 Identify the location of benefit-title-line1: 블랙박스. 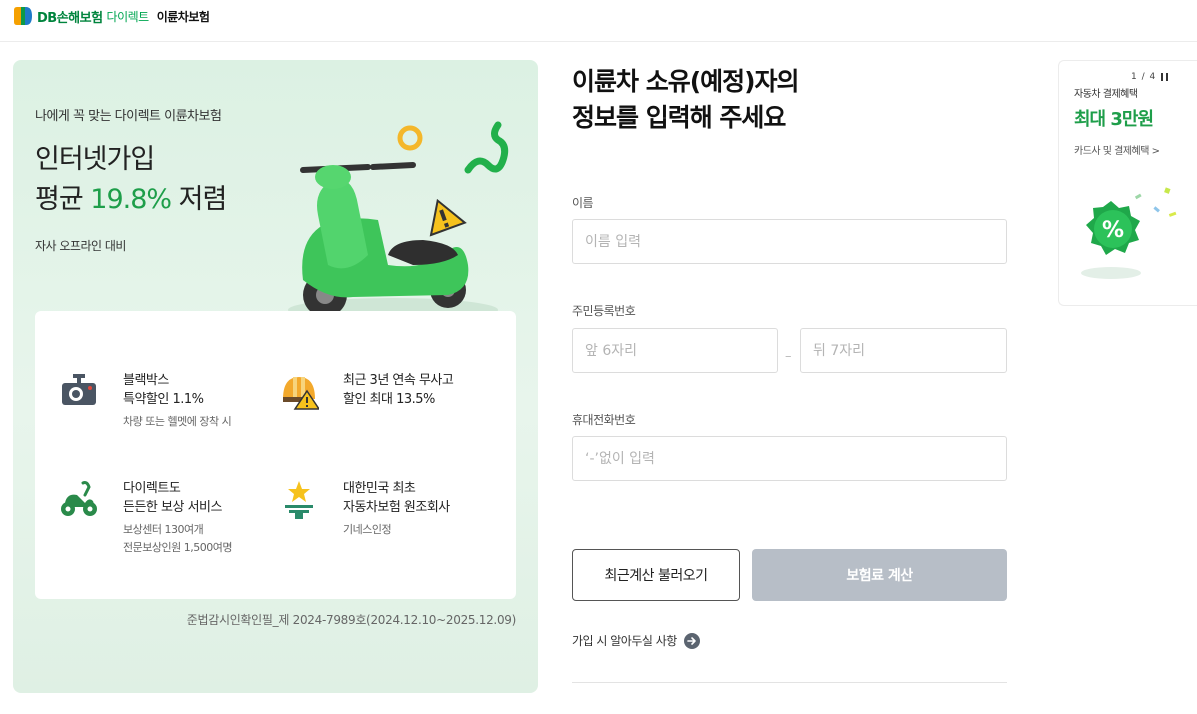
(146, 380).